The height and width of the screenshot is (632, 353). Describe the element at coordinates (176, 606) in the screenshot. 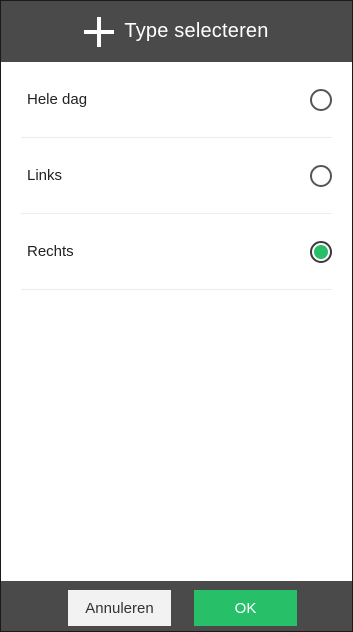

I see `dialog-footer: Annuleren OK` at that location.